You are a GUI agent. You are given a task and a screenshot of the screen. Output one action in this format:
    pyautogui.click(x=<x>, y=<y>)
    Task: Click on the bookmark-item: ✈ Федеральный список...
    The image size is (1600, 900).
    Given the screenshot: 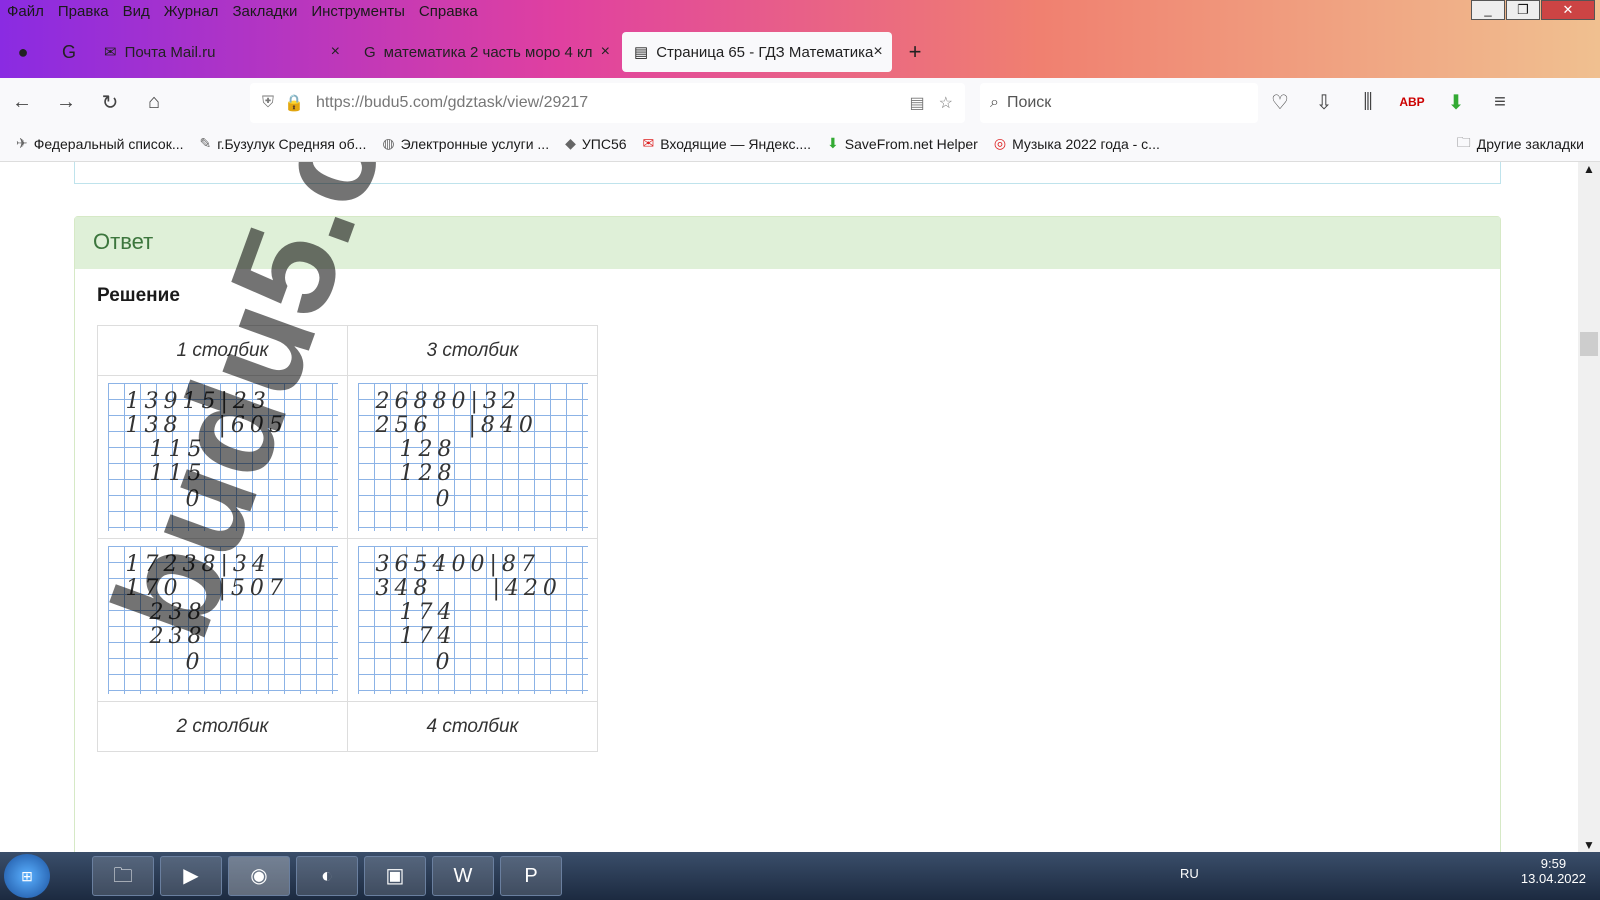 What is the action you would take?
    pyautogui.click(x=100, y=143)
    